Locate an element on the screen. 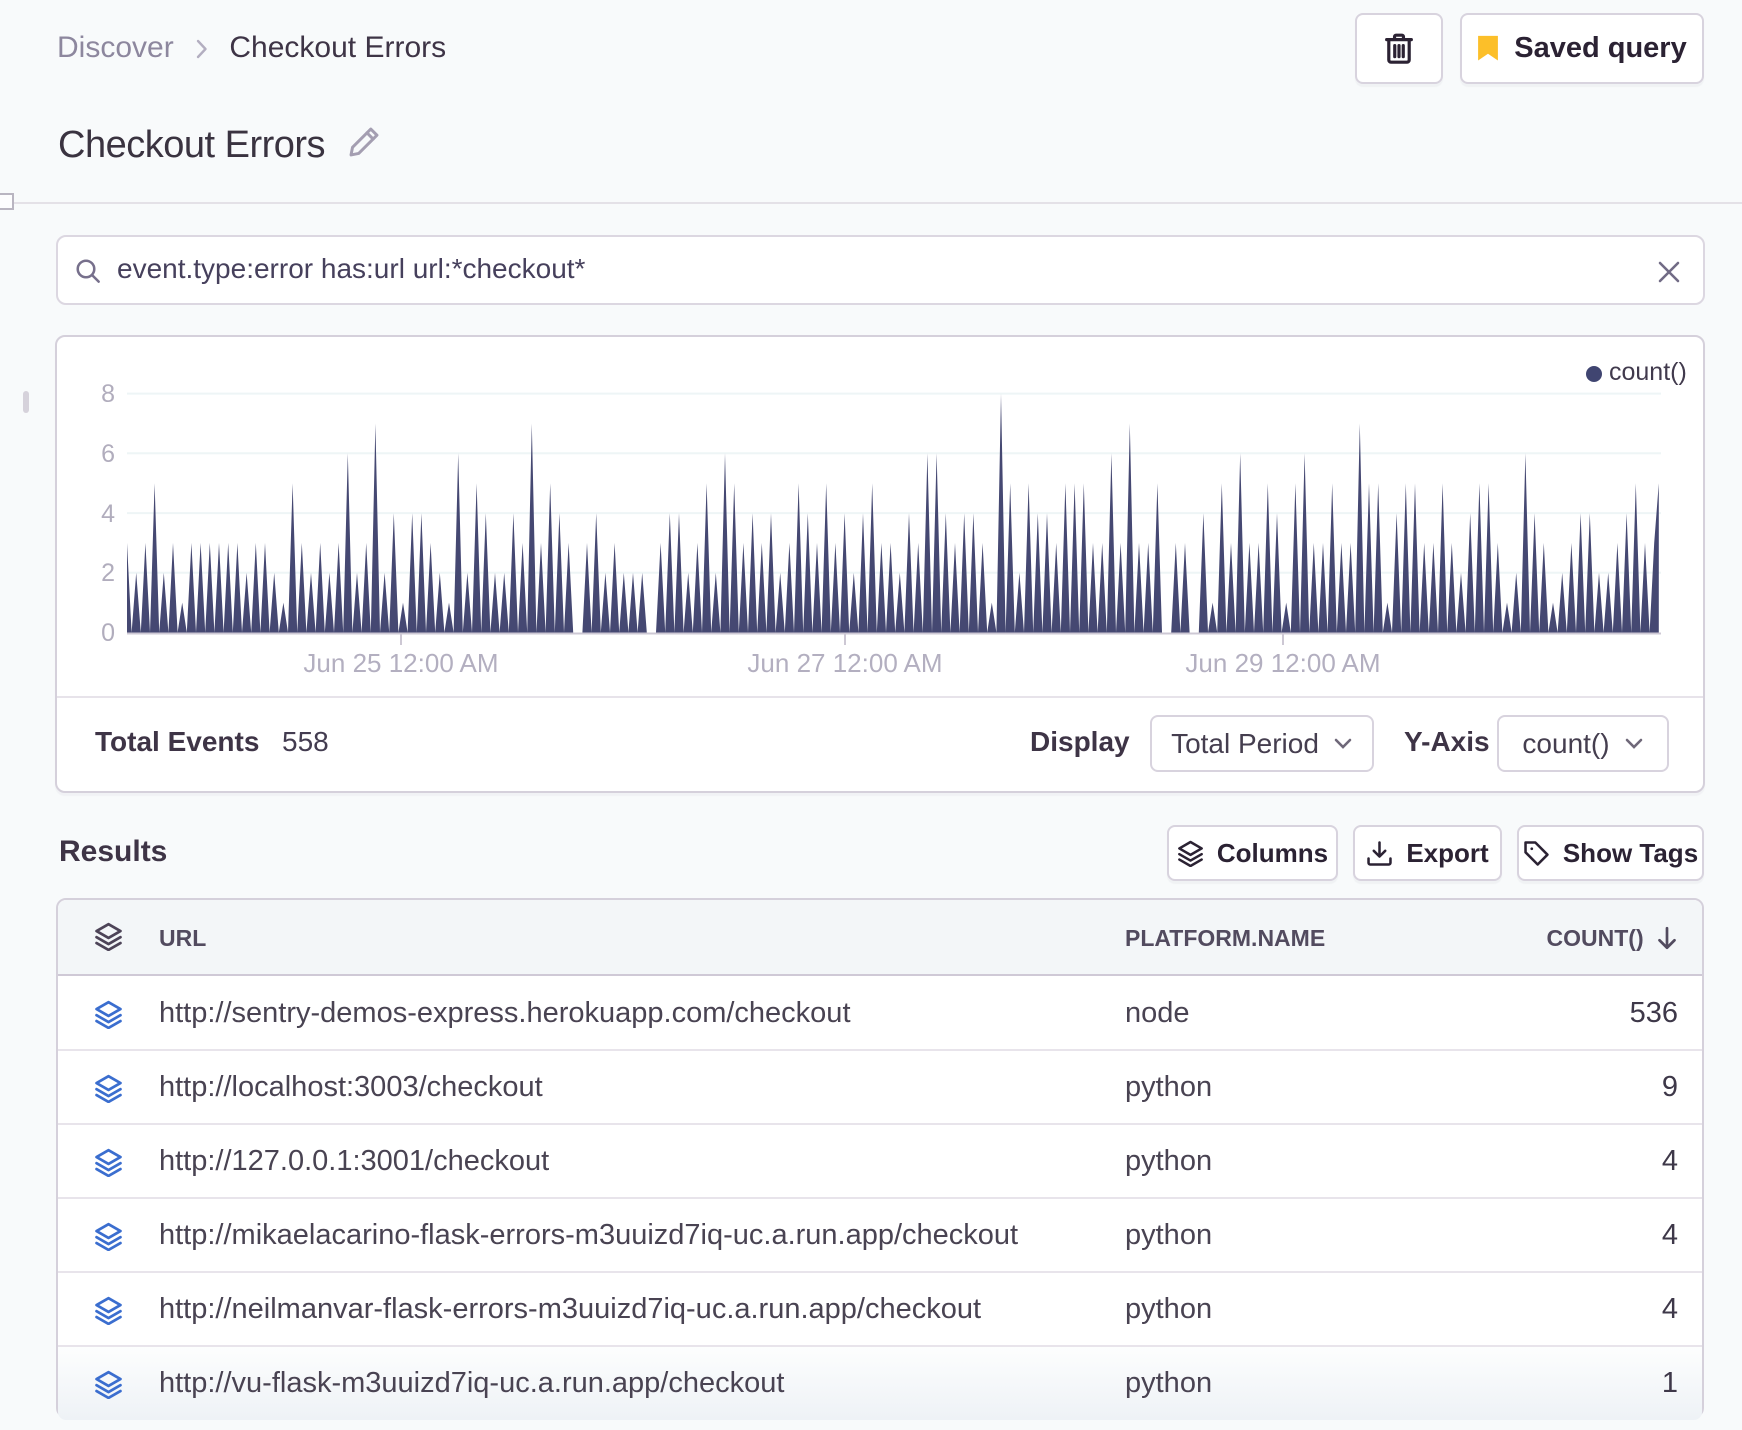  svg-text: 4 is located at coordinates (108, 514).